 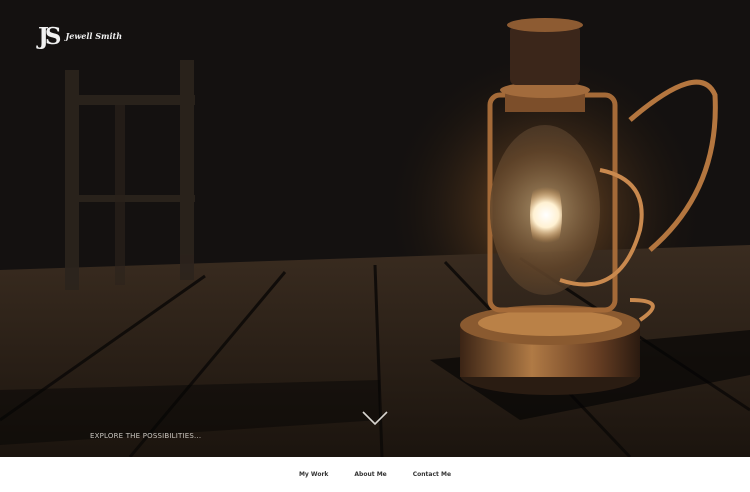 I want to click on nav-item-my-work: My Work, so click(x=313, y=474).